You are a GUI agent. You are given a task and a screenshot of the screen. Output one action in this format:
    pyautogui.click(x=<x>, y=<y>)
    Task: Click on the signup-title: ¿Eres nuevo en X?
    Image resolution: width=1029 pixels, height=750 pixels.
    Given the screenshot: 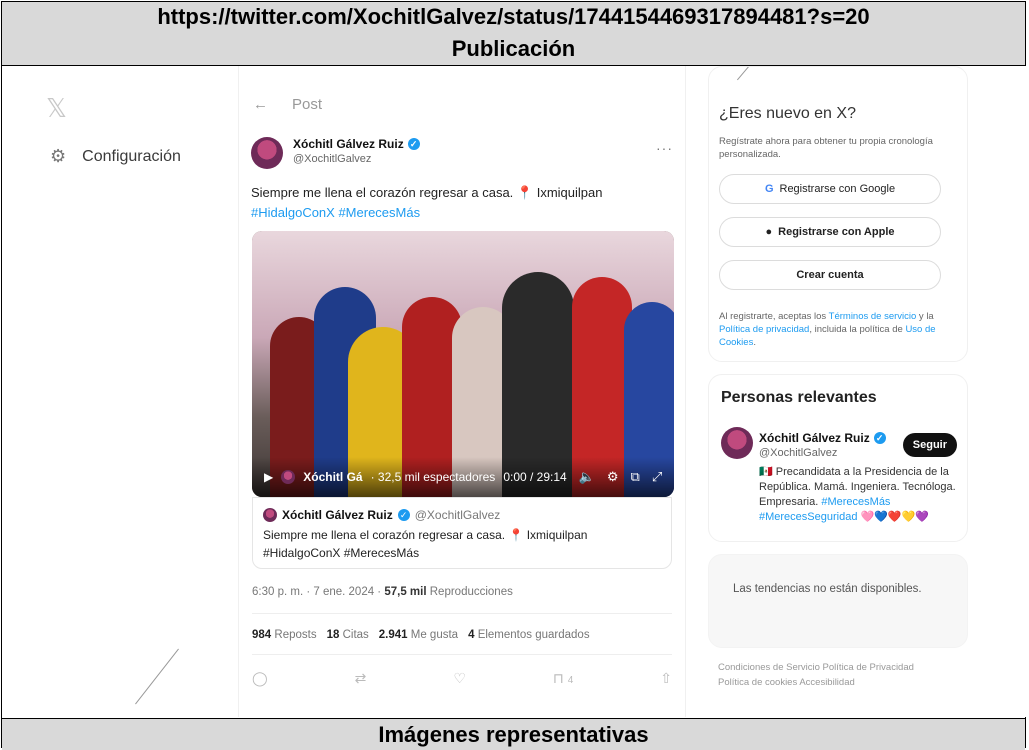 What is the action you would take?
    pyautogui.click(x=787, y=113)
    